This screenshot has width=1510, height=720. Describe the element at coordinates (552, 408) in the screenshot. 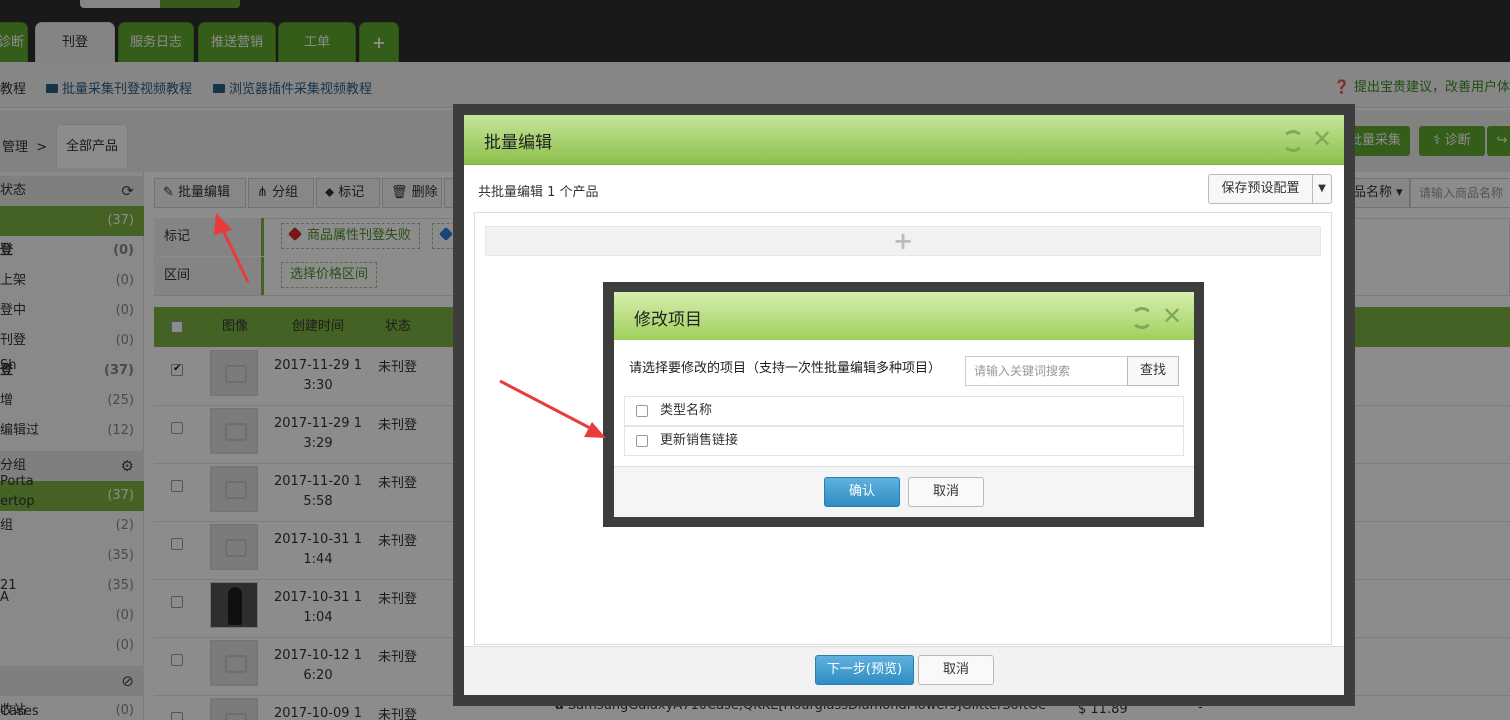

I see `arrow-to-options` at that location.